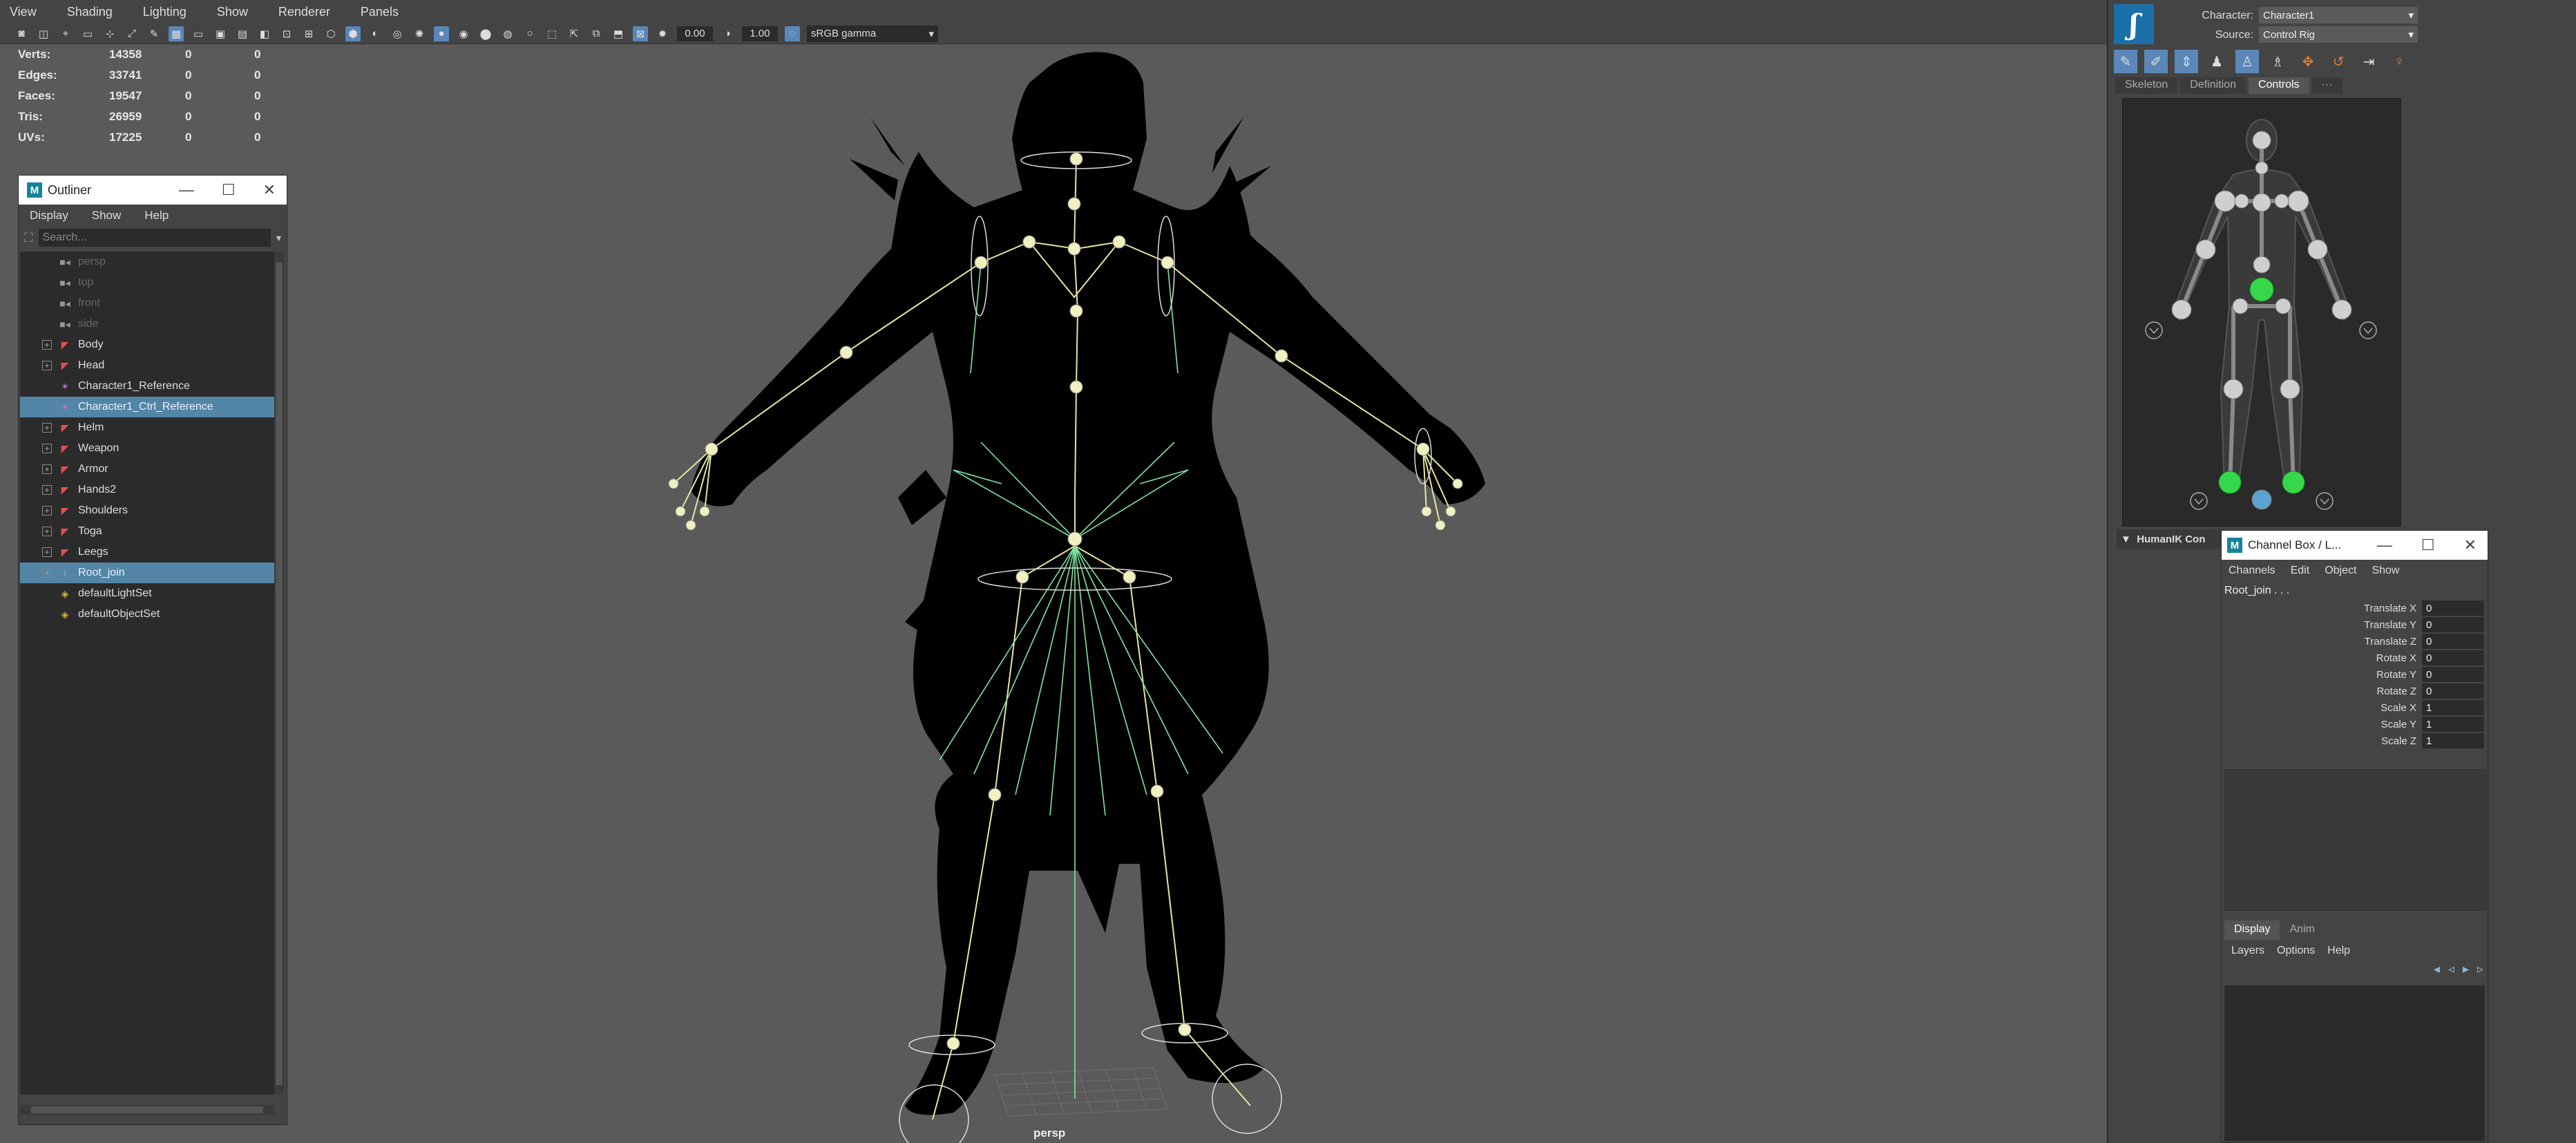  I want to click on camera-select-icon: ◙, so click(21, 33).